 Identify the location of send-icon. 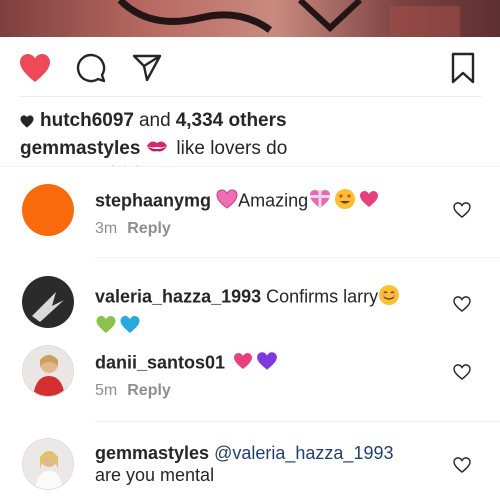
(147, 68).